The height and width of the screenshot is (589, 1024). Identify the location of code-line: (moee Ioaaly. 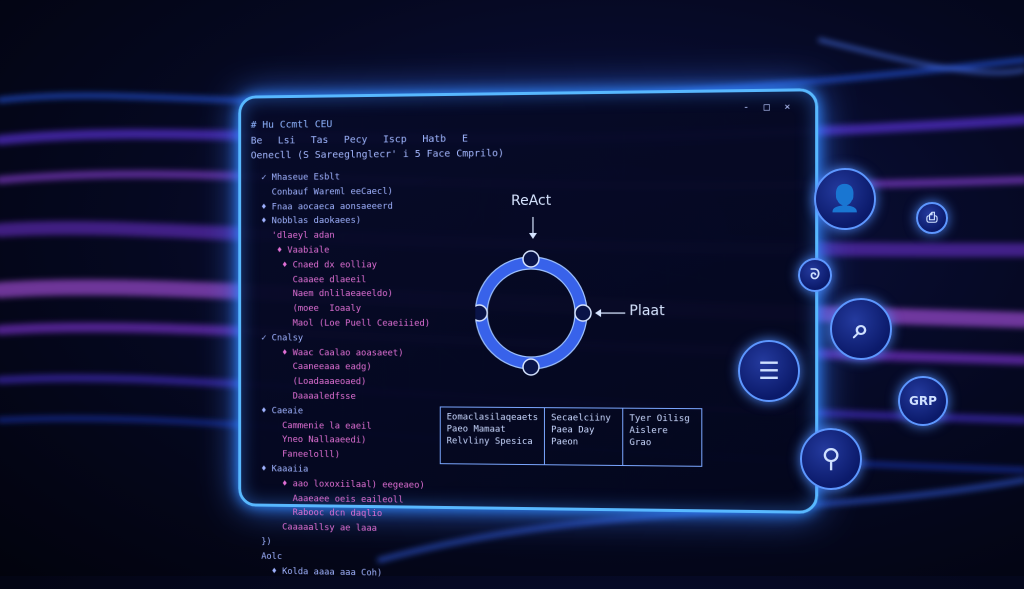
(348, 309).